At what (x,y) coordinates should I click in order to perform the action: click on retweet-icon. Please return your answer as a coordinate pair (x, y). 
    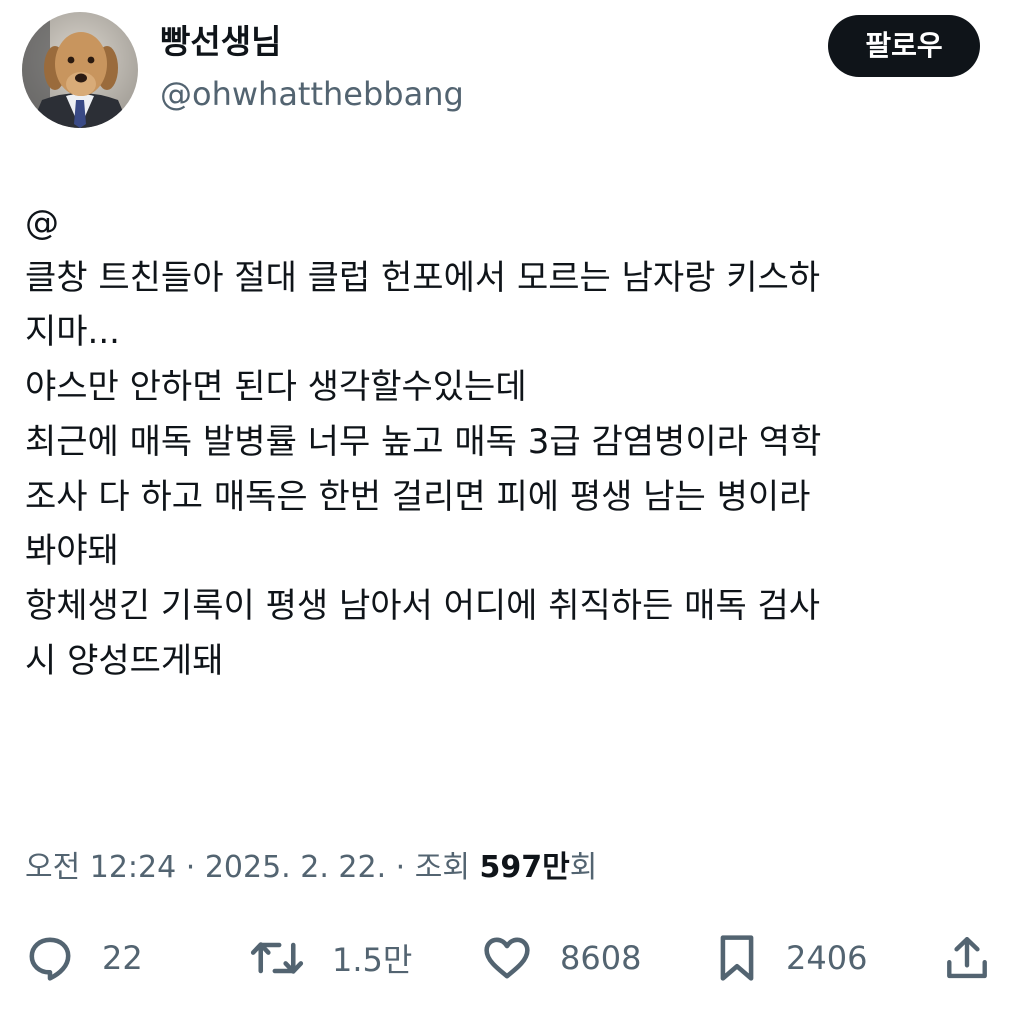
    Looking at the image, I should click on (277, 958).